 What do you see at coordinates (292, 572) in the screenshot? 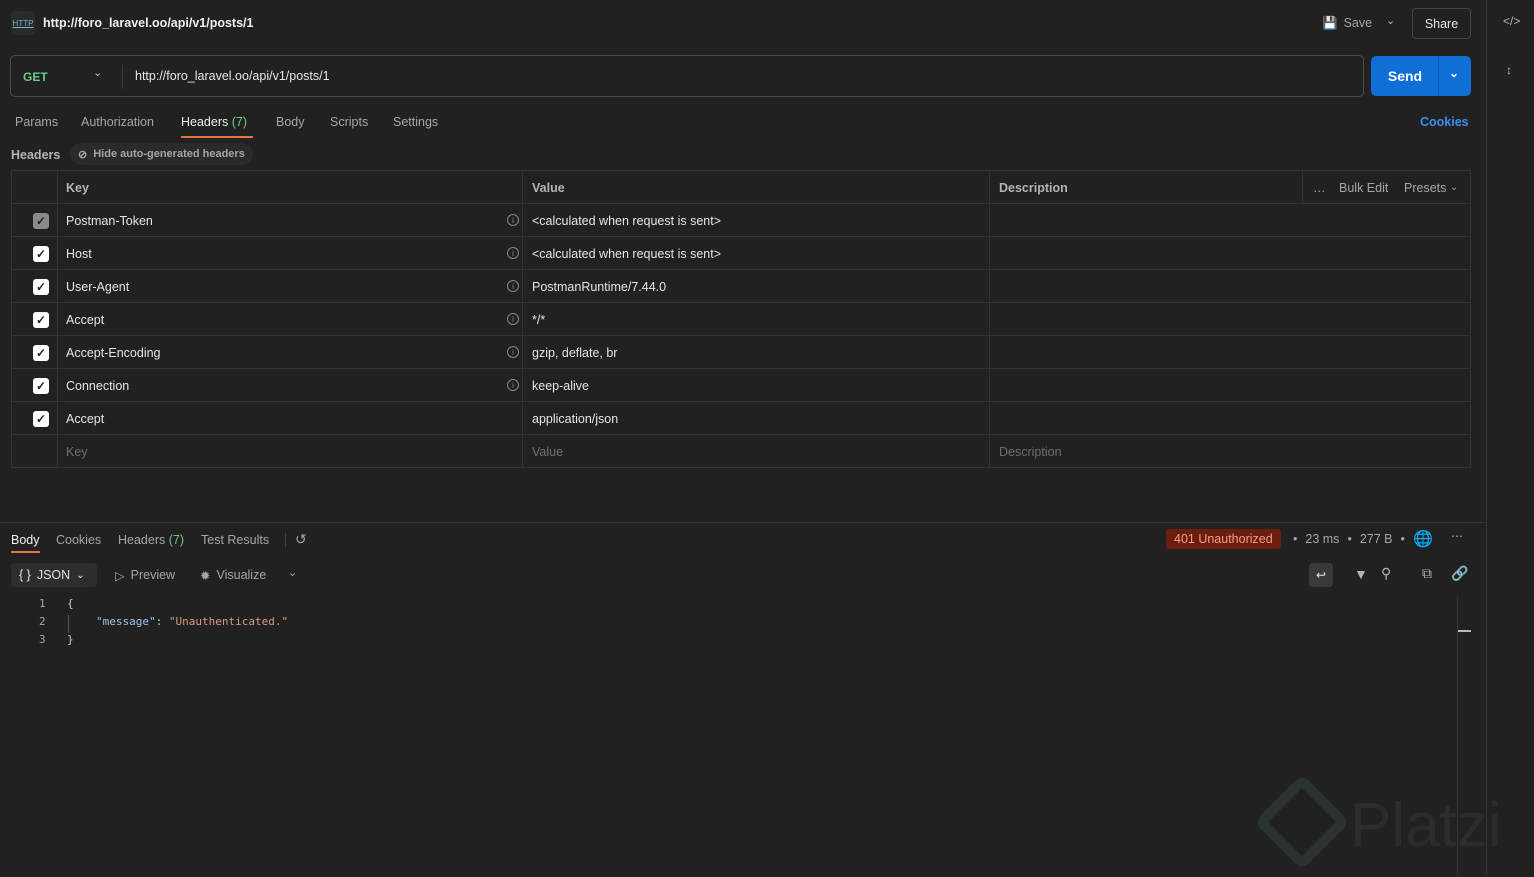
I see `visualize-chevron-icon: ⌄` at bounding box center [292, 572].